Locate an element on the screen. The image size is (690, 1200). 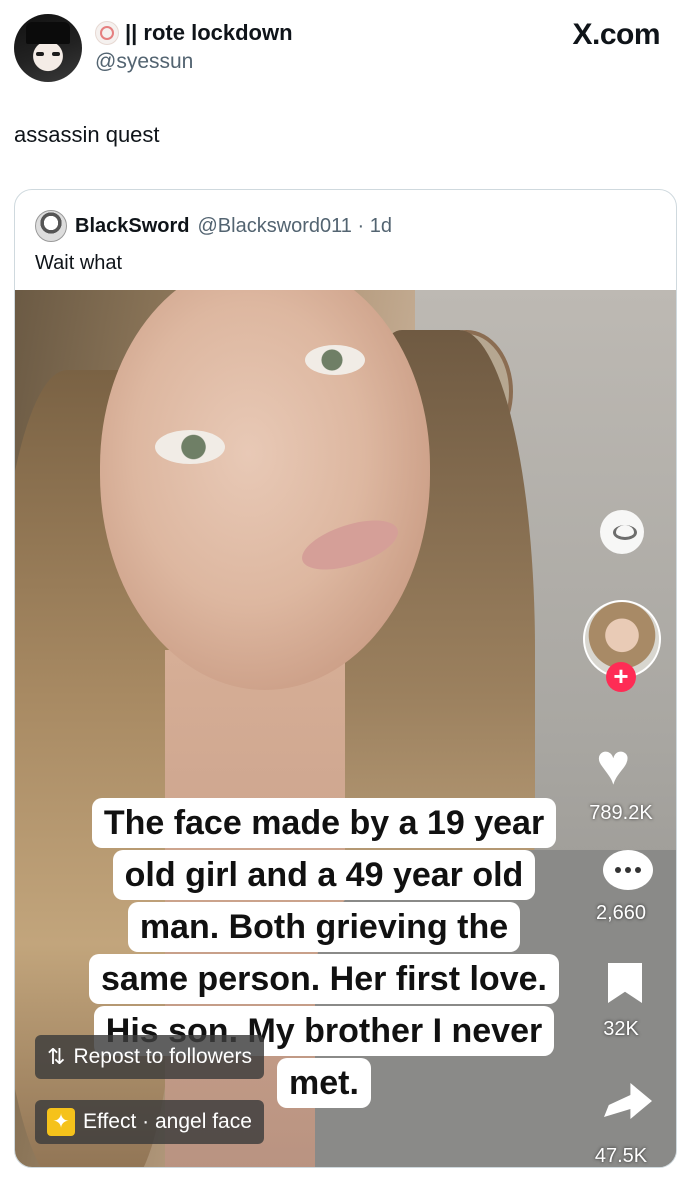
follow-plus-icon: + is located at coordinates (621, 677).